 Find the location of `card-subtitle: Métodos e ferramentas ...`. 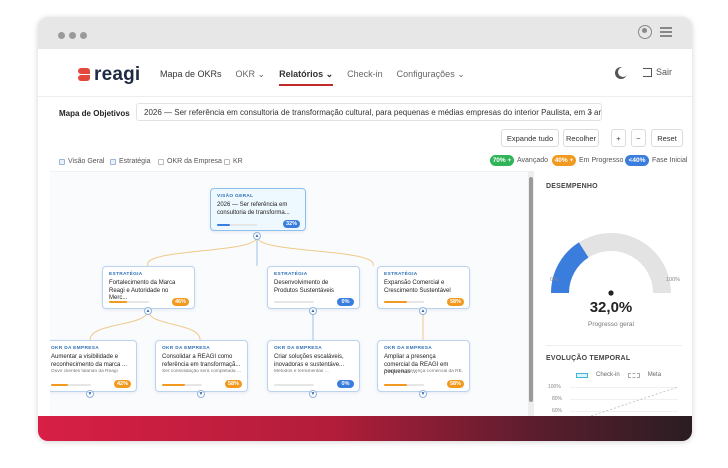

card-subtitle: Métodos e ferramentas ... is located at coordinates (301, 371).